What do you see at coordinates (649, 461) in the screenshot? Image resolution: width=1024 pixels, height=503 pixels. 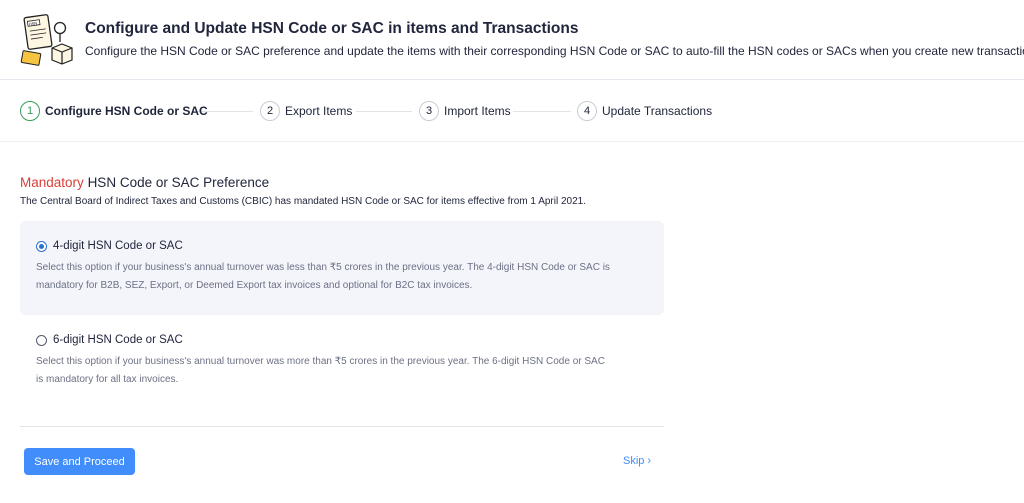 I see `chevron-right-icon: ›` at bounding box center [649, 461].